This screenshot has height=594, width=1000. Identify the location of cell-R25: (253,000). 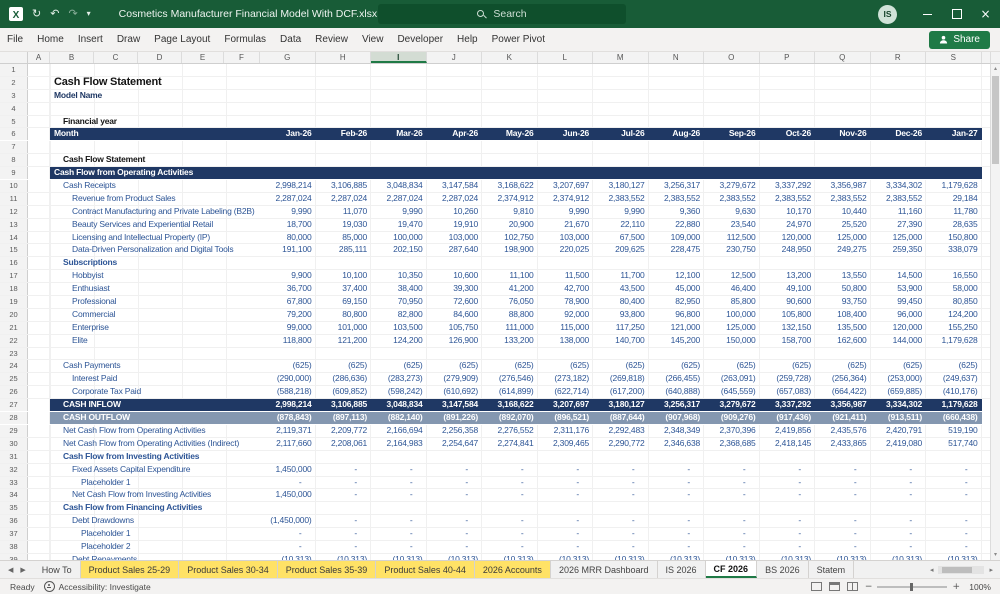
(898, 379).